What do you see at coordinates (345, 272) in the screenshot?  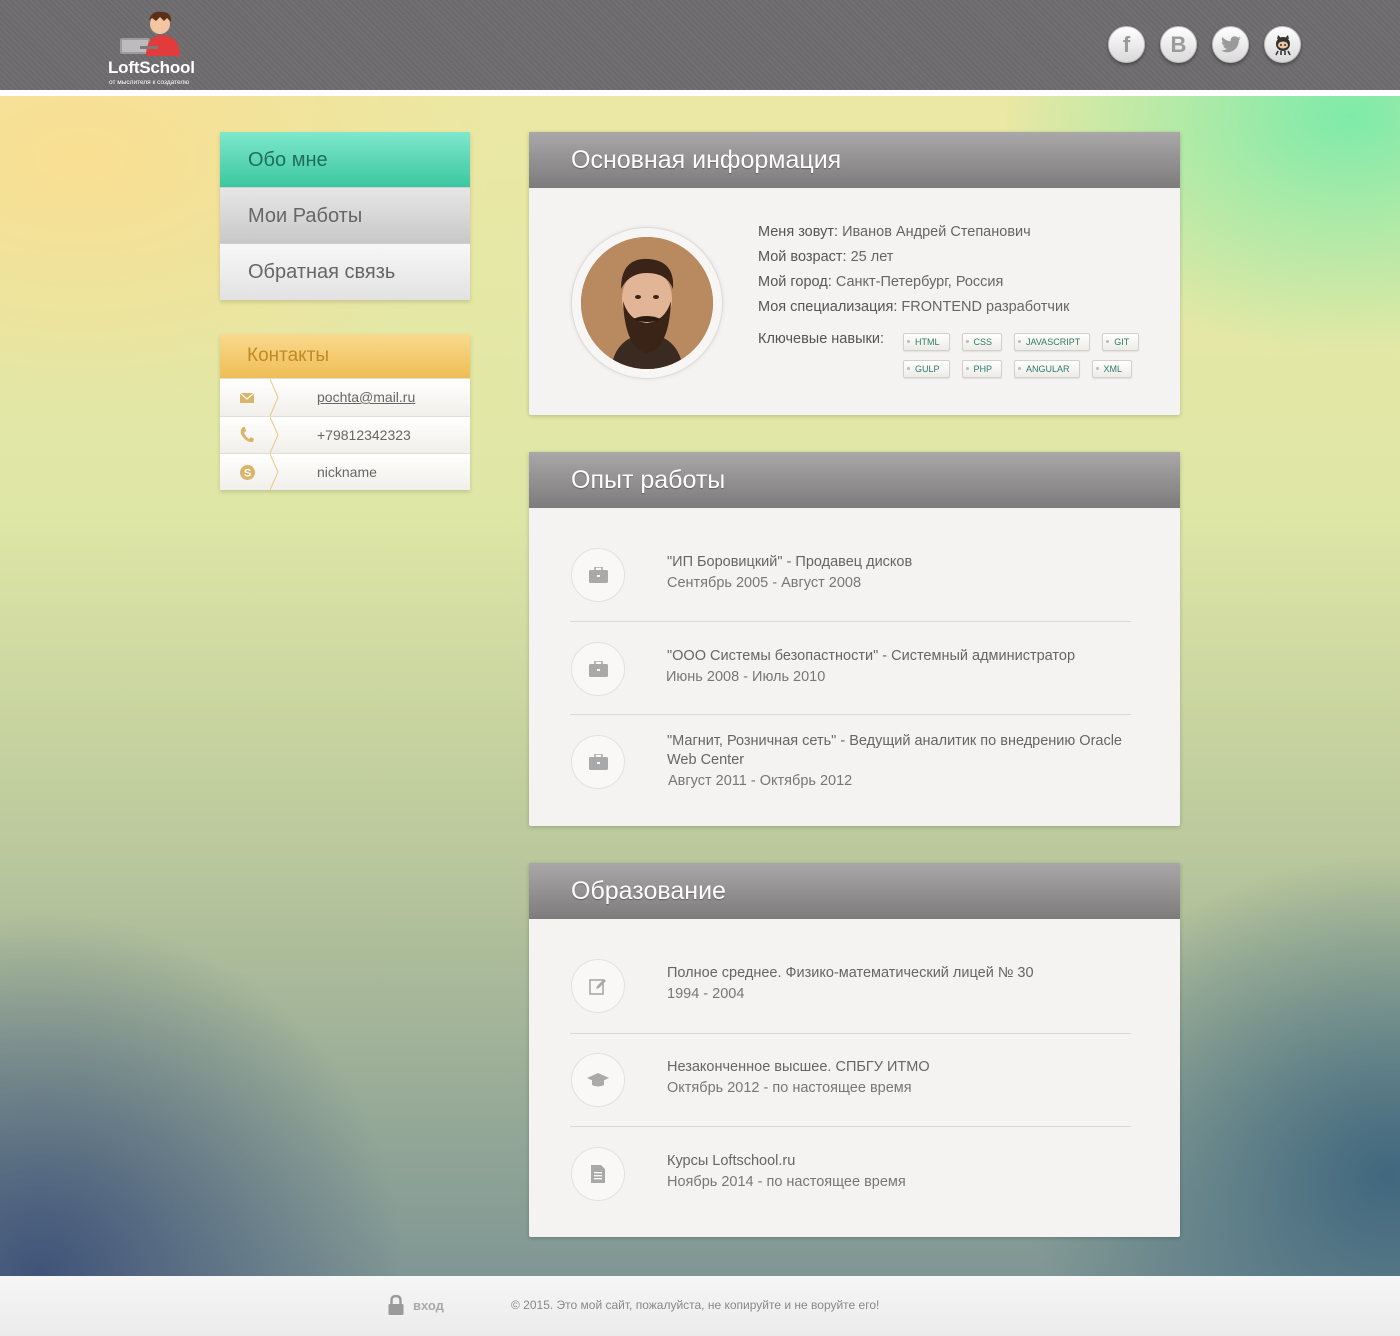 I see `nav-item-feedback: Обратная связь` at bounding box center [345, 272].